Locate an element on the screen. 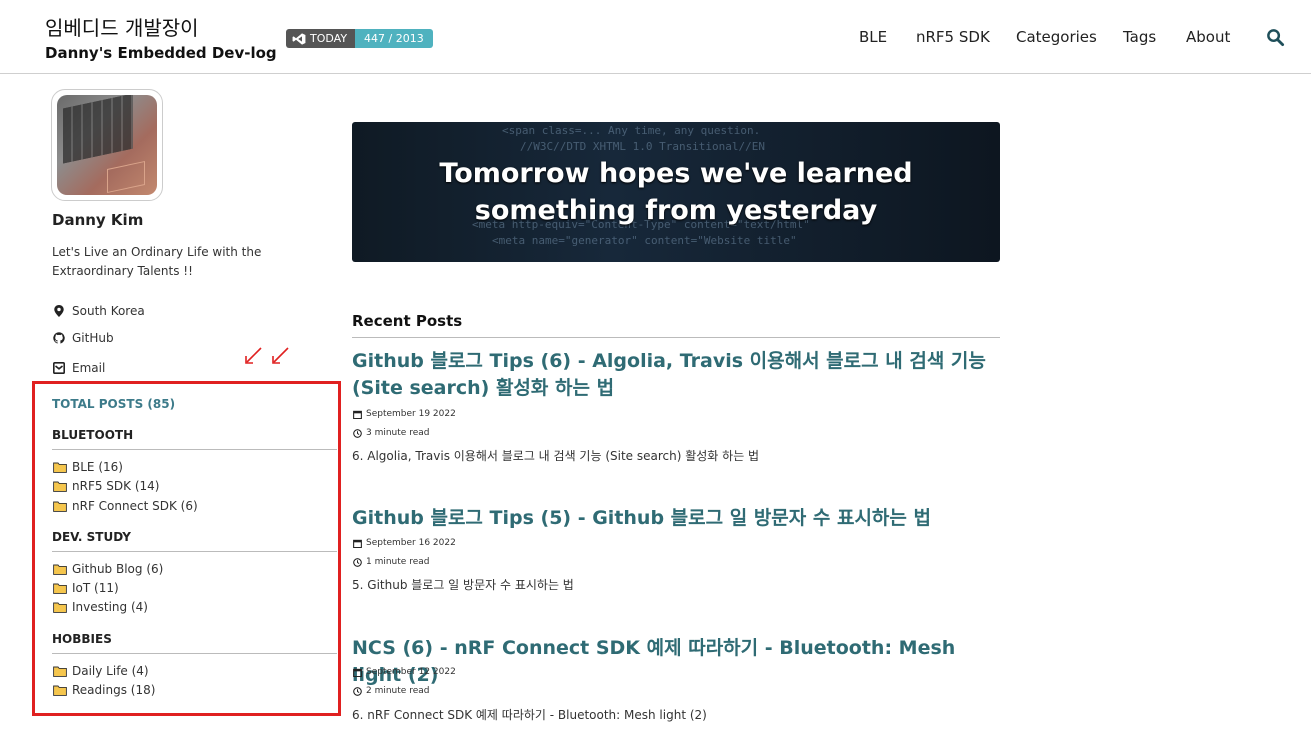 The height and width of the screenshot is (733, 1311). category-item-nrf-connect-sdk: nRF Connect SDK (6) is located at coordinates (125, 506).